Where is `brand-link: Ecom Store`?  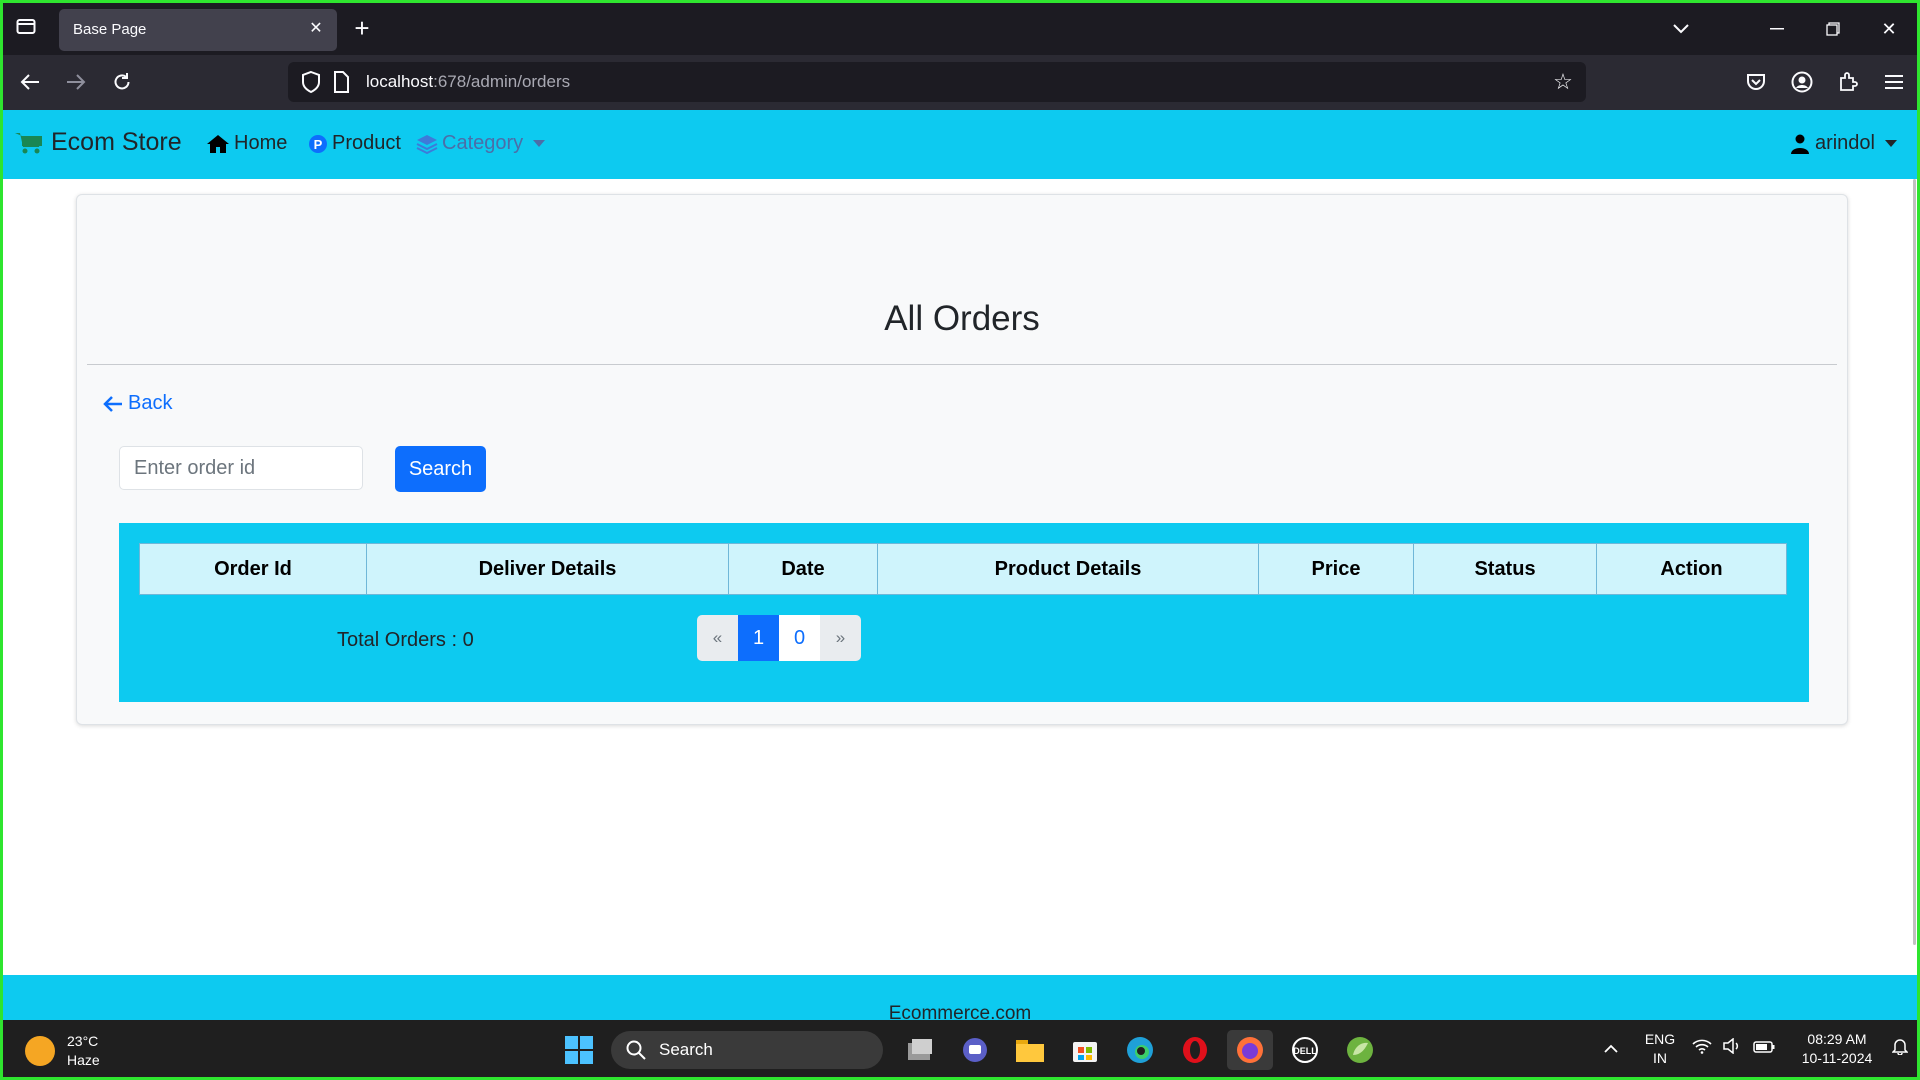
brand-link: Ecom Store is located at coordinates (98, 142).